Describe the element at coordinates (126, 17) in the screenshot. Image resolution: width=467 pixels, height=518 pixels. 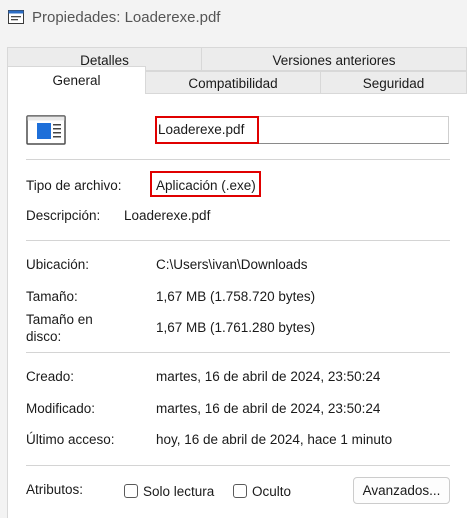
I see `window-title: Propiedades: Loaderexe.pdf` at that location.